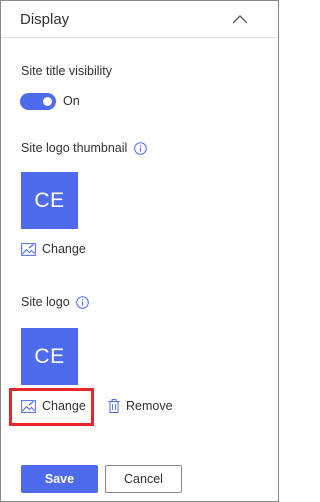 The width and height of the screenshot is (320, 502). I want to click on site-title-visibility-toggle, so click(38, 101).